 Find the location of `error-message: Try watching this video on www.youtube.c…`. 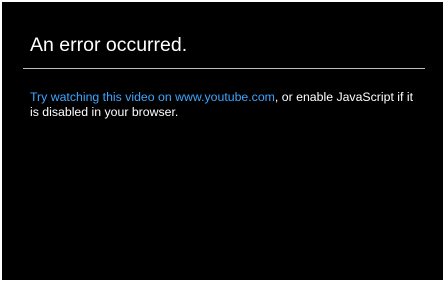

error-message: Try watching this video on www.youtube.c… is located at coordinates (225, 105).